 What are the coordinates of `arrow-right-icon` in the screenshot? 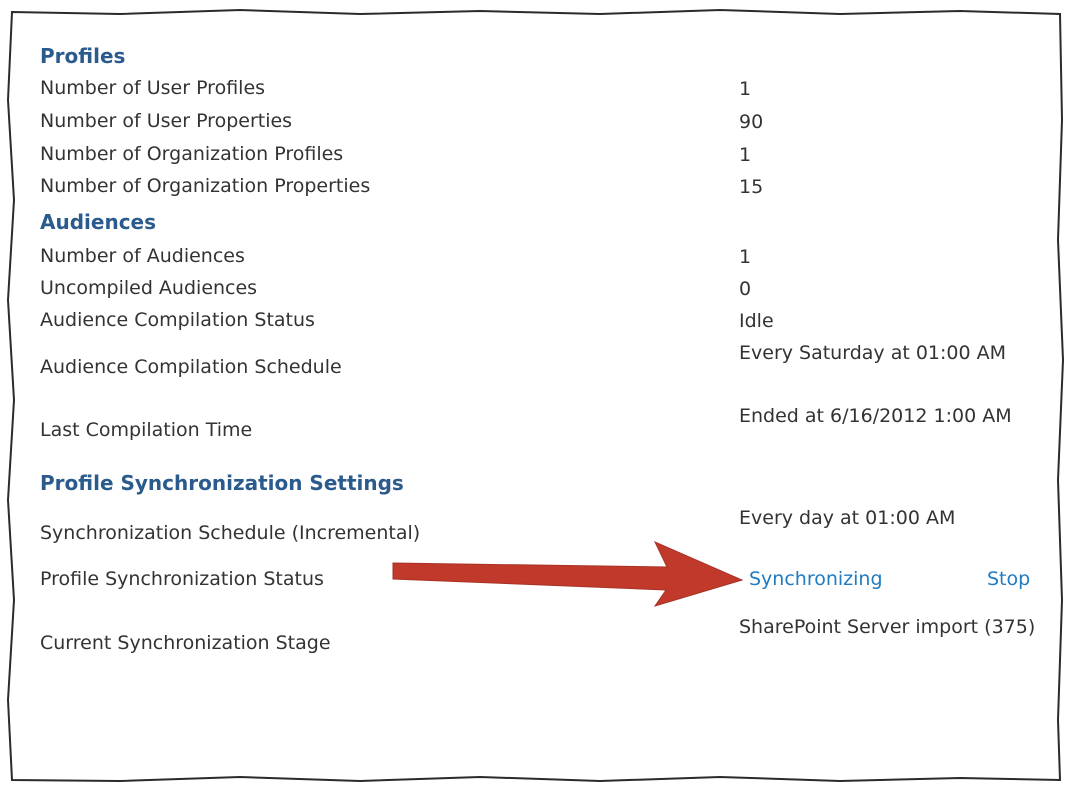 It's located at (568, 574).